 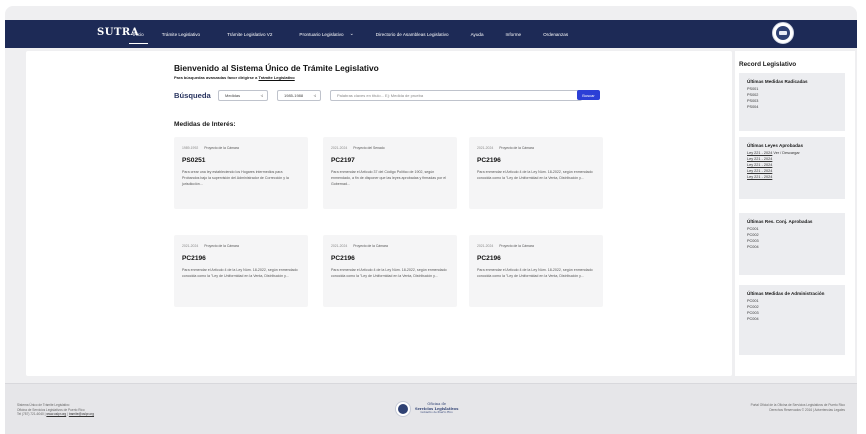 What do you see at coordinates (32, 414) in the screenshot?
I see `footer-phone: Tel (787) 721-6040 |` at bounding box center [32, 414].